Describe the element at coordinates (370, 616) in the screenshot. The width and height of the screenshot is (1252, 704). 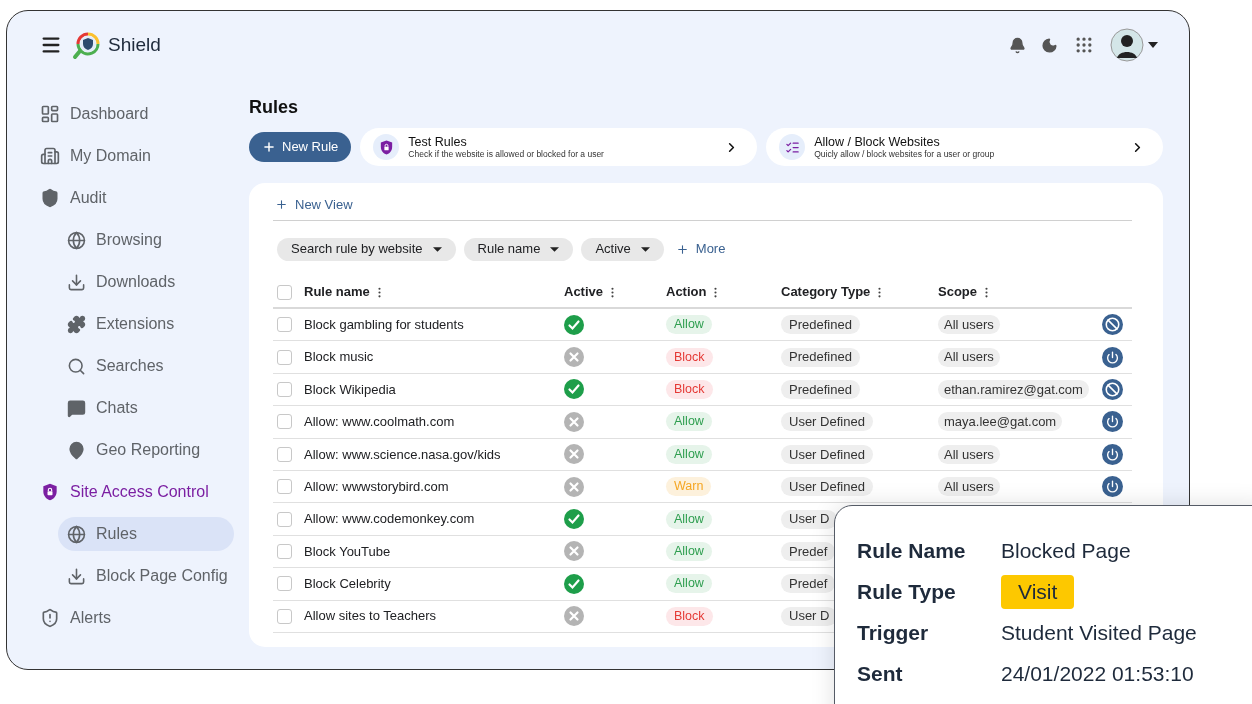
I see `rule-name: Allow sites to Teachers` at that location.